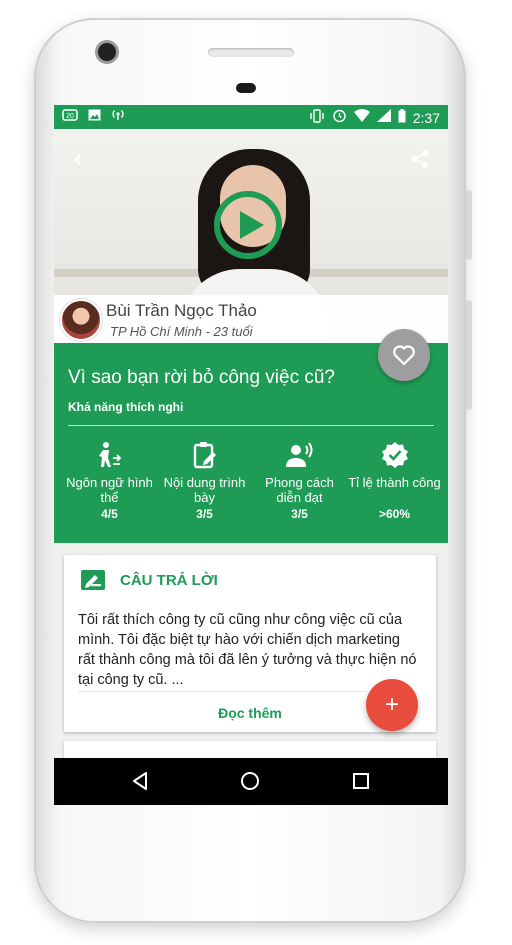 This screenshot has width=512, height=945. What do you see at coordinates (204, 455) in the screenshot?
I see `clipboard-edit-icon` at bounding box center [204, 455].